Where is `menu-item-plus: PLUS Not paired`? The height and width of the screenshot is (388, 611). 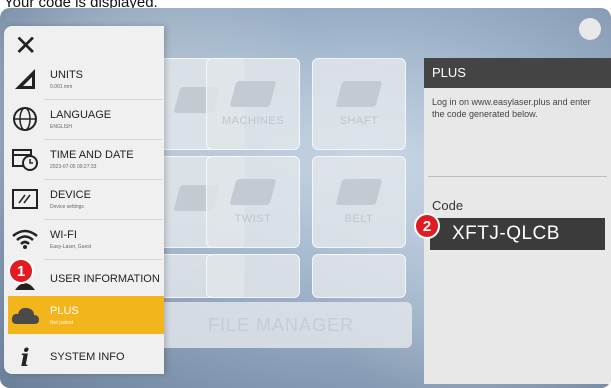 menu-item-plus: PLUS Not paired is located at coordinates (86, 315).